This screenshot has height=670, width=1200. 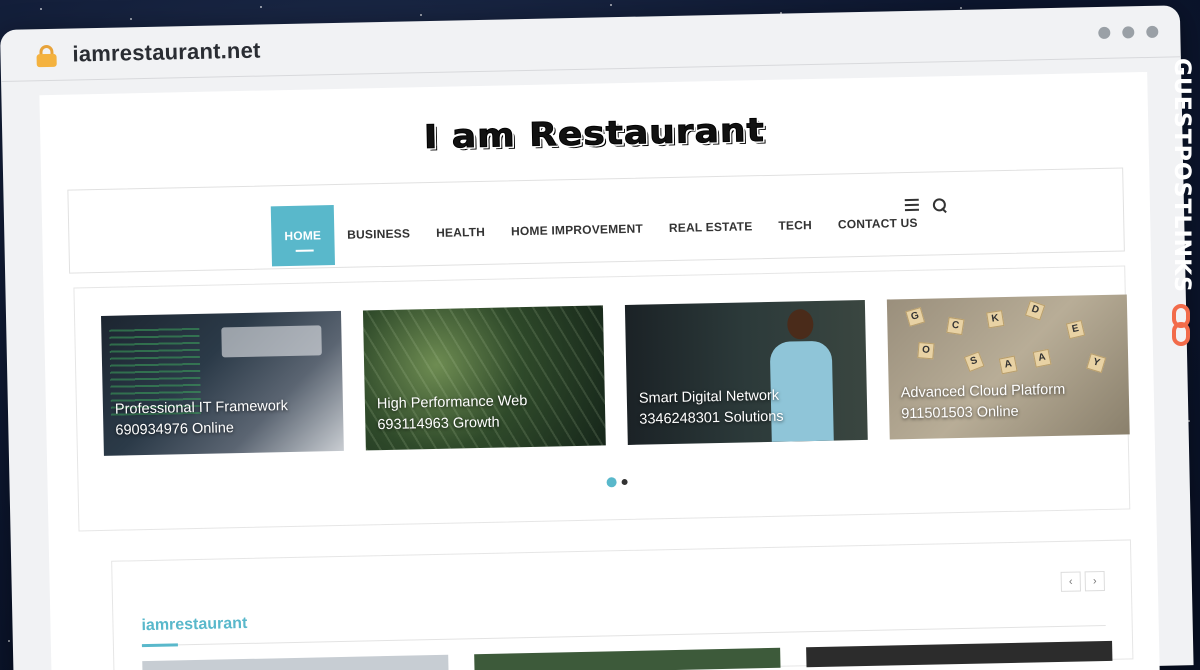 I want to click on divider, so click(x=623, y=635).